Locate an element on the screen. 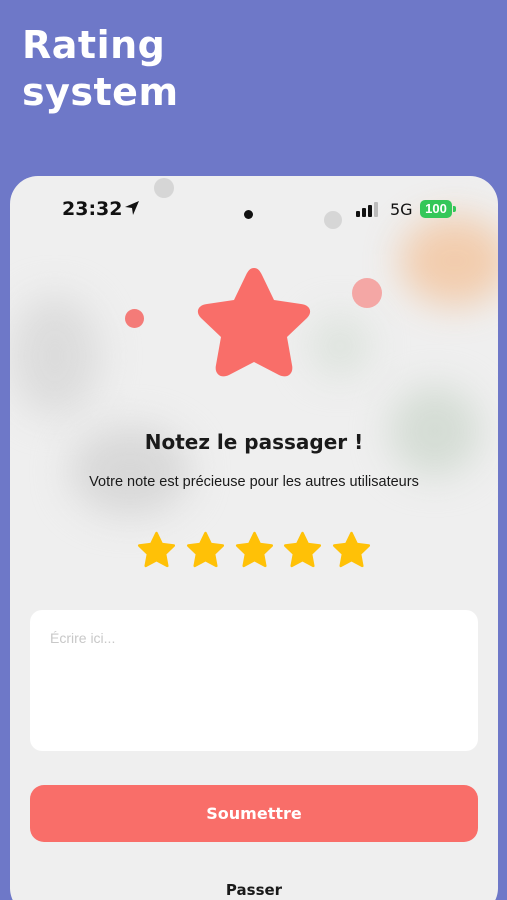 This screenshot has width=507, height=900. submit-button: Soumettre is located at coordinates (254, 813).